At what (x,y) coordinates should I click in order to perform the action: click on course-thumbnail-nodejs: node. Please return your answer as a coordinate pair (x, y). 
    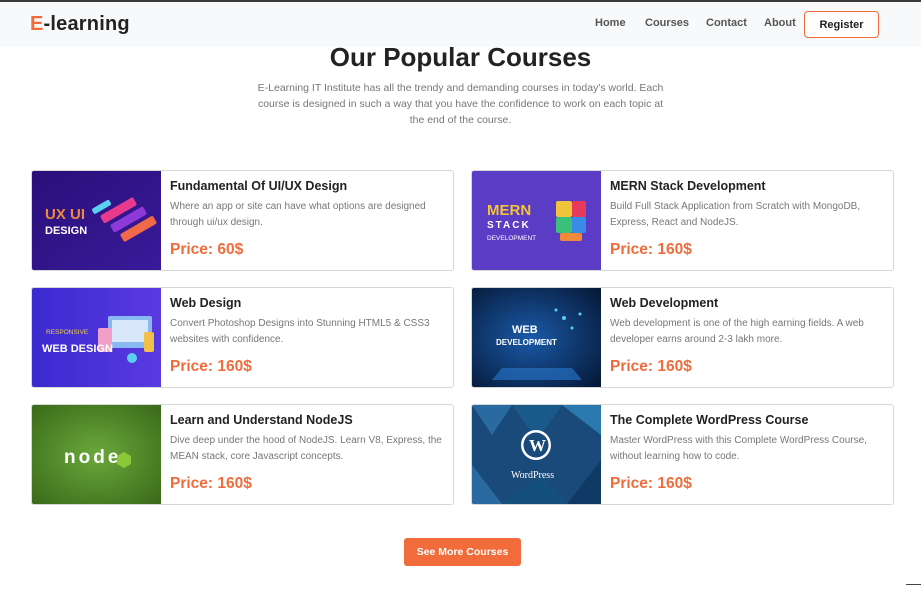
    Looking at the image, I should click on (96, 454).